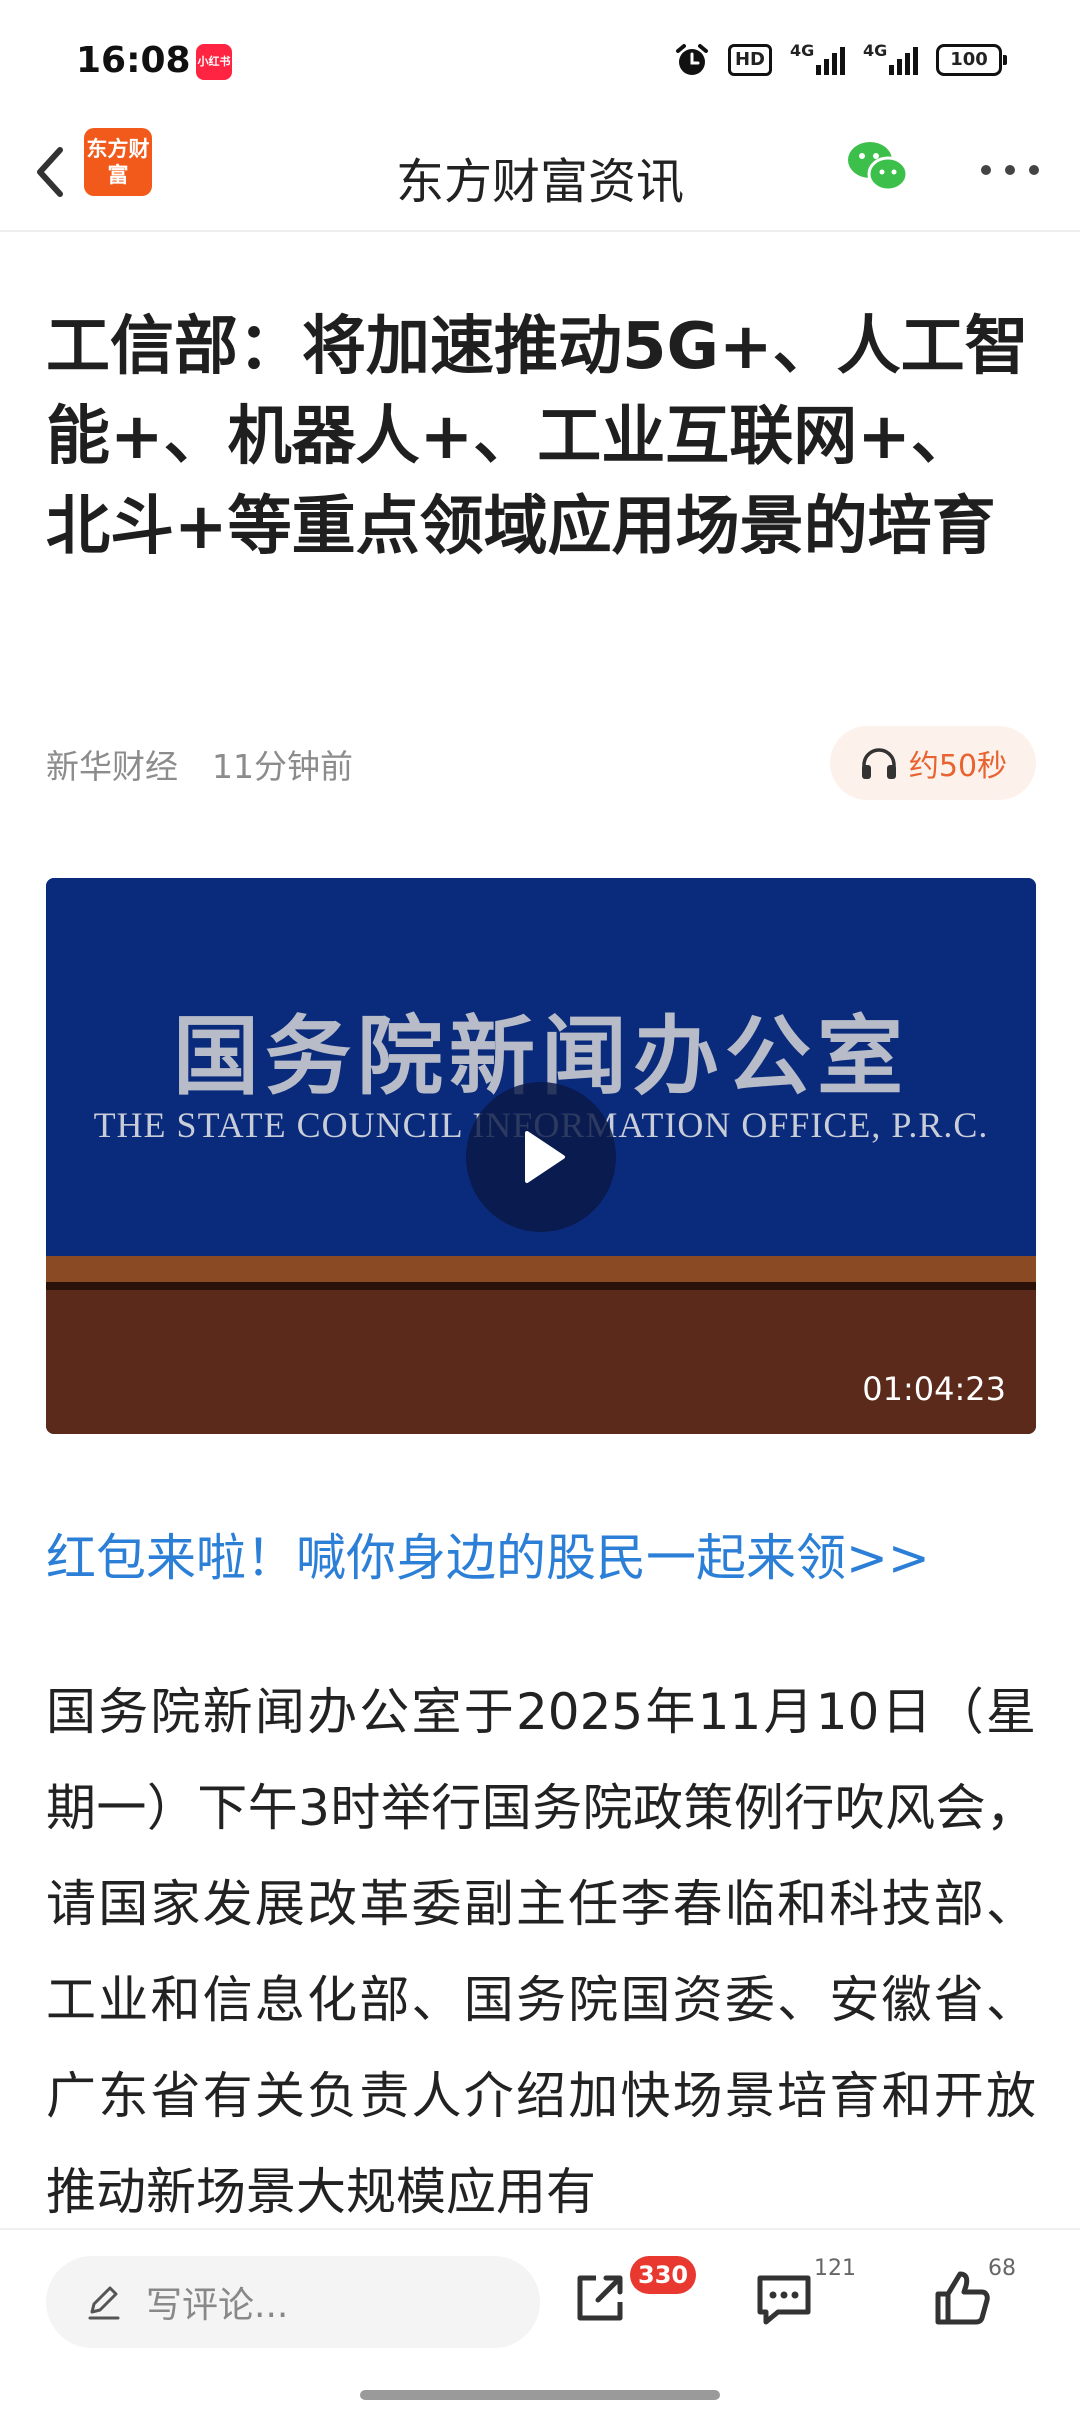 The image size is (1080, 2412). Describe the element at coordinates (1002, 2268) in the screenshot. I see `like-count: 68` at that location.